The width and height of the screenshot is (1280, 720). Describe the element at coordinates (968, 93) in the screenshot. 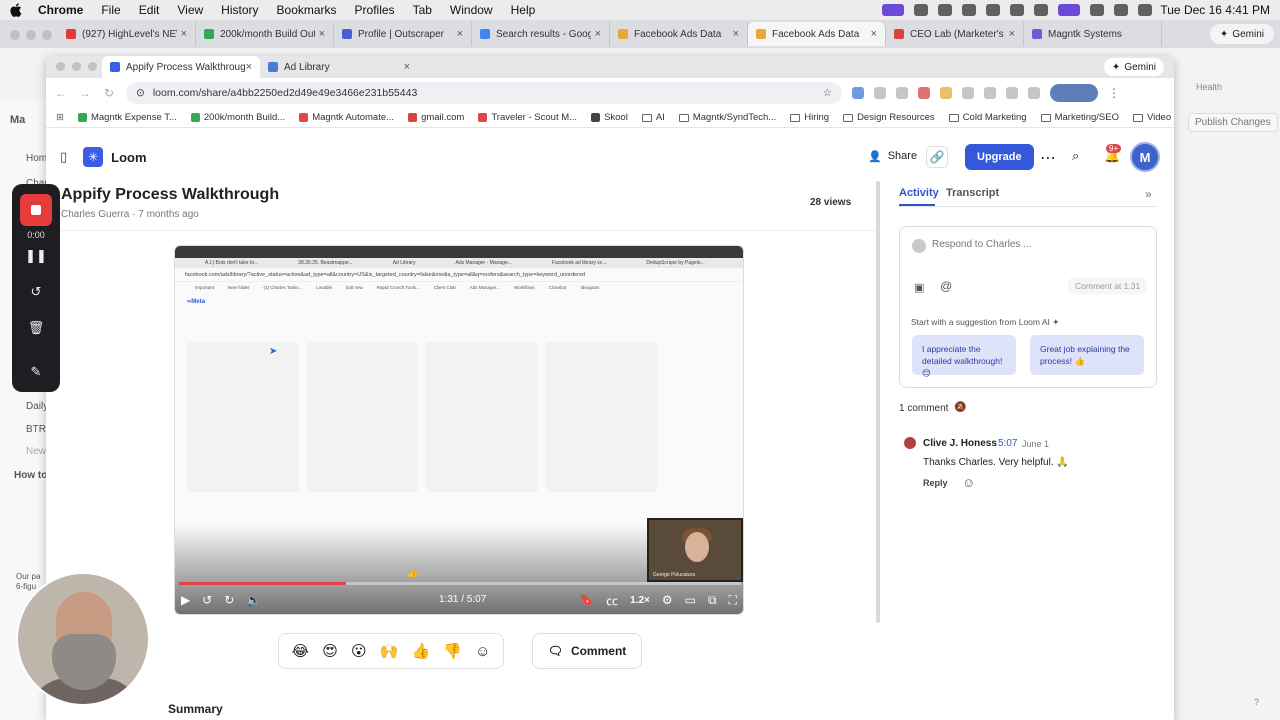

I see `puzzle-icon` at that location.